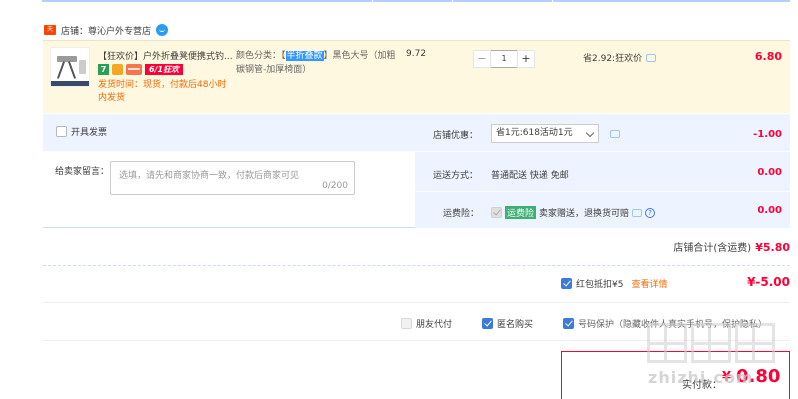 This screenshot has width=798, height=399. What do you see at coordinates (488, 323) in the screenshot?
I see `anonymous-checkbox` at bounding box center [488, 323].